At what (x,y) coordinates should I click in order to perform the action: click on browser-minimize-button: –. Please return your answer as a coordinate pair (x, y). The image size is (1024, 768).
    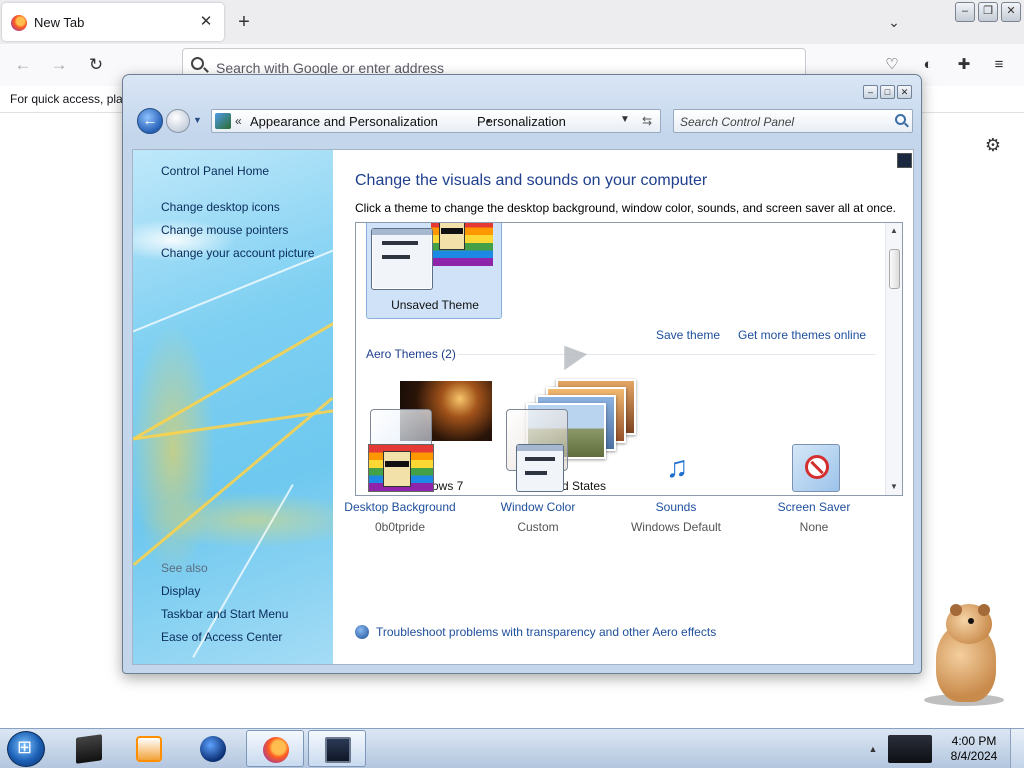
    Looking at the image, I should click on (965, 12).